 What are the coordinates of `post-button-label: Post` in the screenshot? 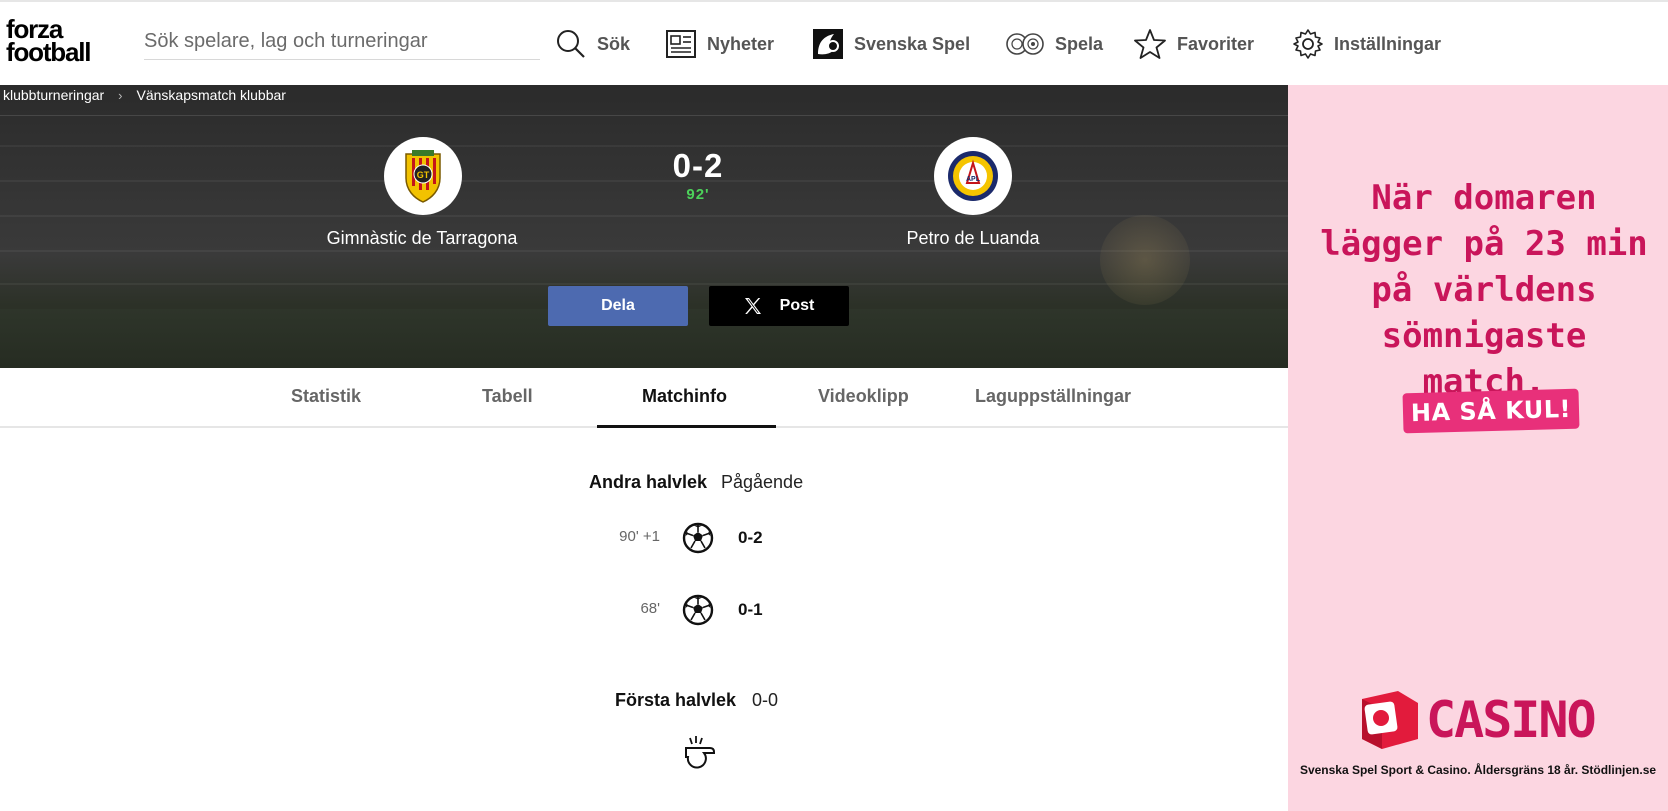 It's located at (797, 305).